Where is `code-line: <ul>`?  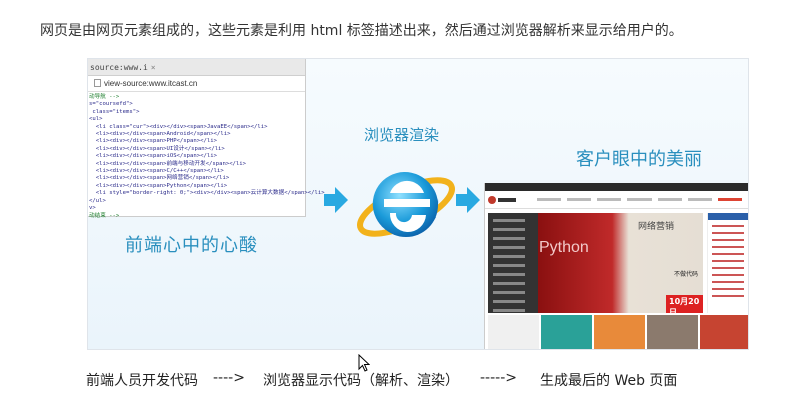
code-line: <ul> is located at coordinates (96, 119).